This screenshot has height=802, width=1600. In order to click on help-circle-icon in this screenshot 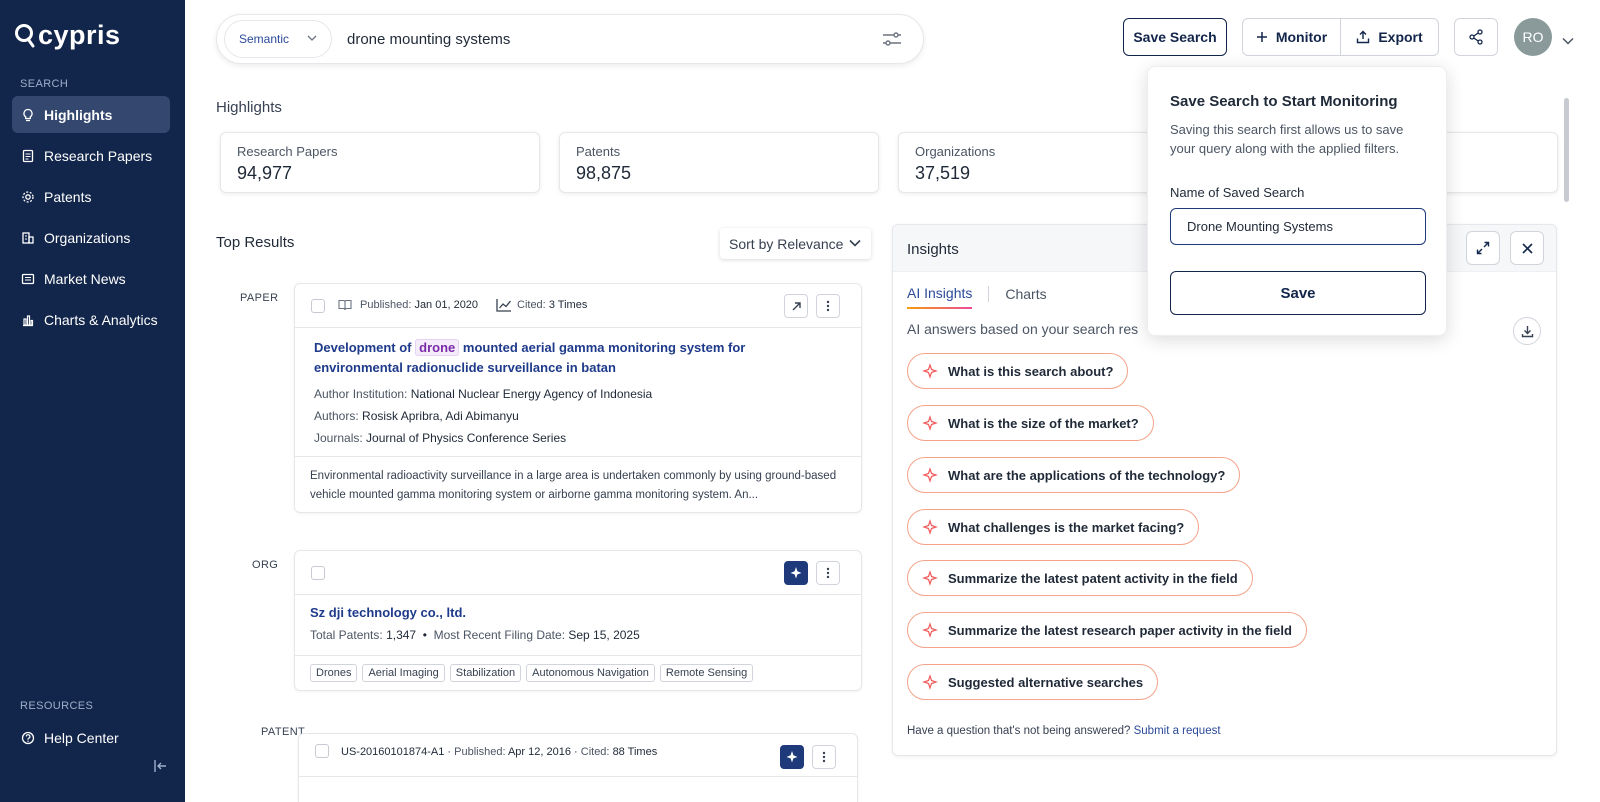, I will do `click(28, 737)`.